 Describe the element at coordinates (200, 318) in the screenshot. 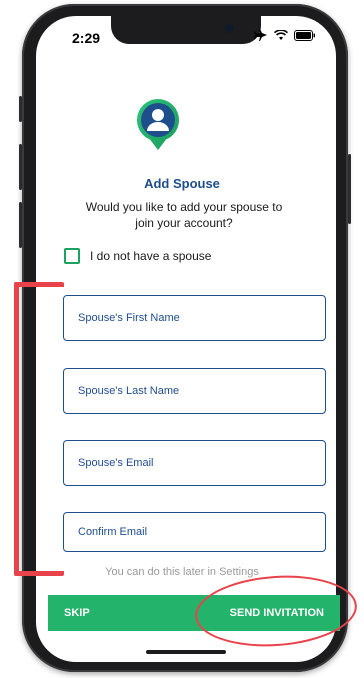

I see `first-name-input` at that location.